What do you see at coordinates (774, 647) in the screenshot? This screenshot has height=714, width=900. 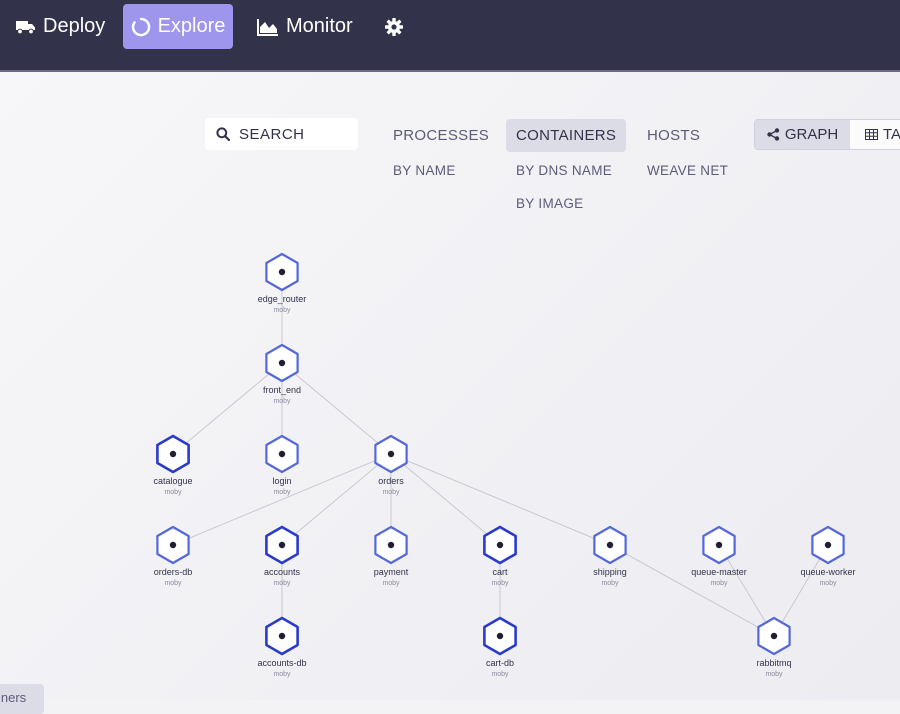 I see `graph-node: rabbitmq moby` at bounding box center [774, 647].